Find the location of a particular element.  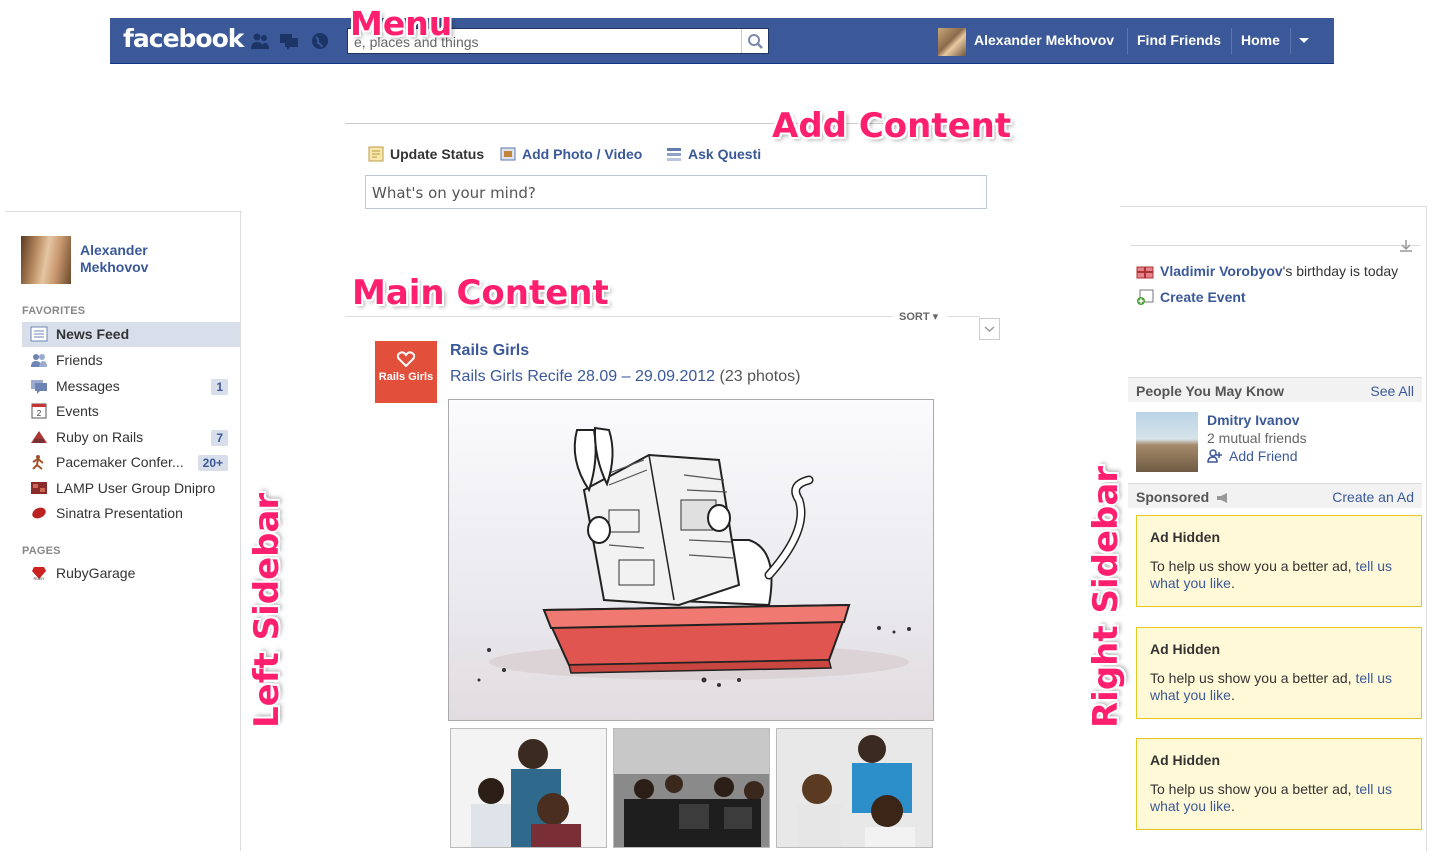

rails-girls-page-logo: Rails Girls is located at coordinates (406, 372).